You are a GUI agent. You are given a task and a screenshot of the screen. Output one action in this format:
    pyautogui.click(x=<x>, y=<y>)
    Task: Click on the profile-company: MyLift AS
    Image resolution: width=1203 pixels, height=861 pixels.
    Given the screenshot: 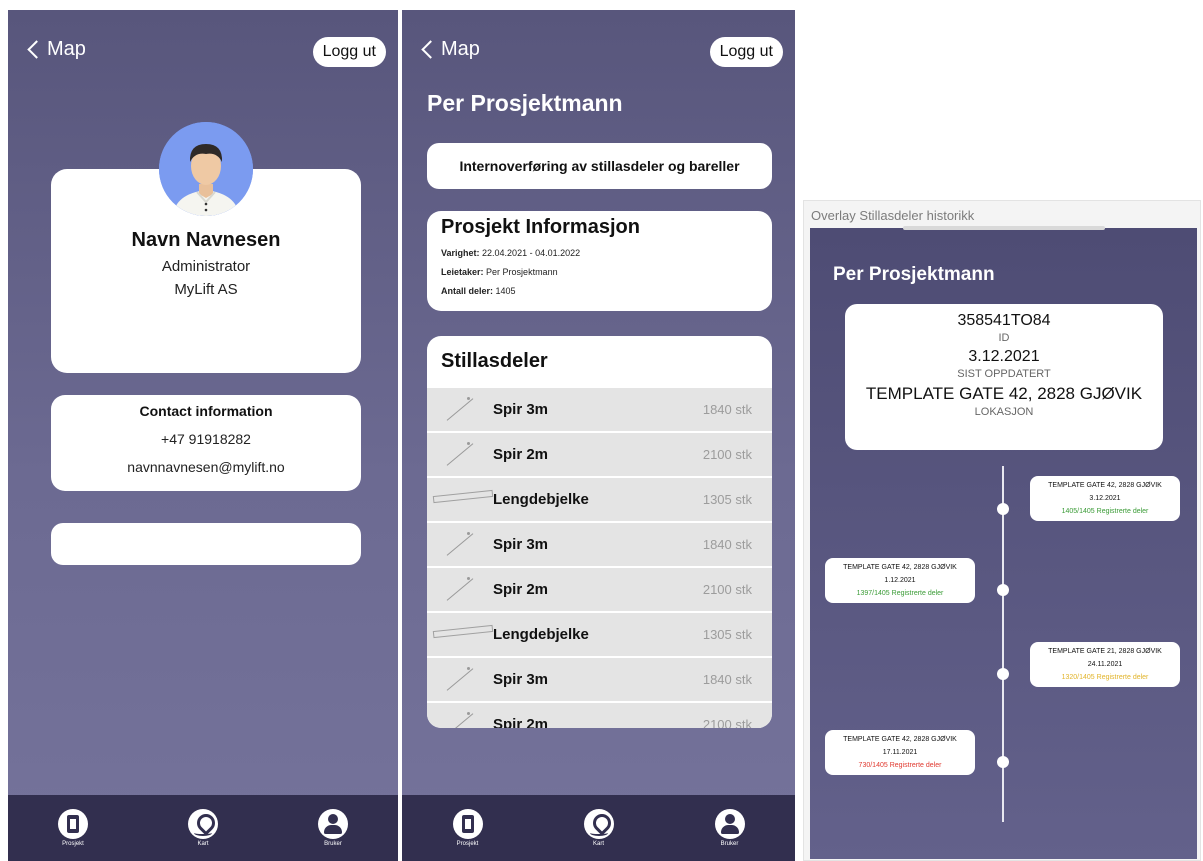 What is the action you would take?
    pyautogui.click(x=206, y=289)
    